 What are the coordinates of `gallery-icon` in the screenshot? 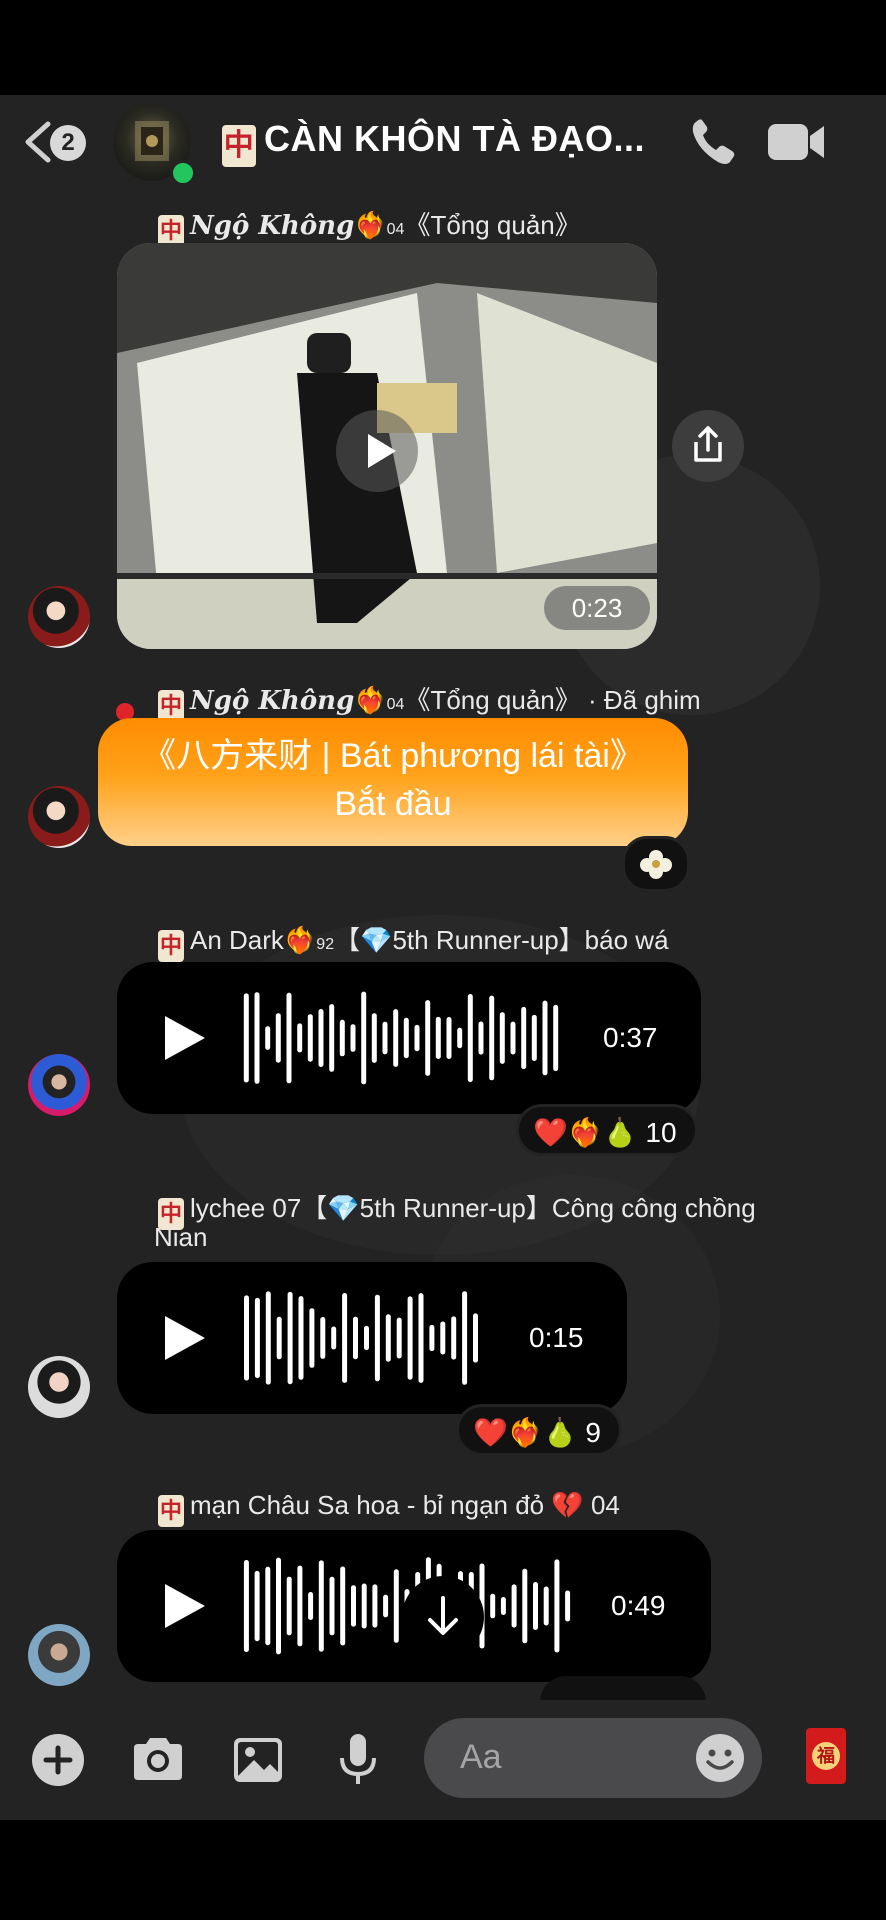 It's located at (258, 1760).